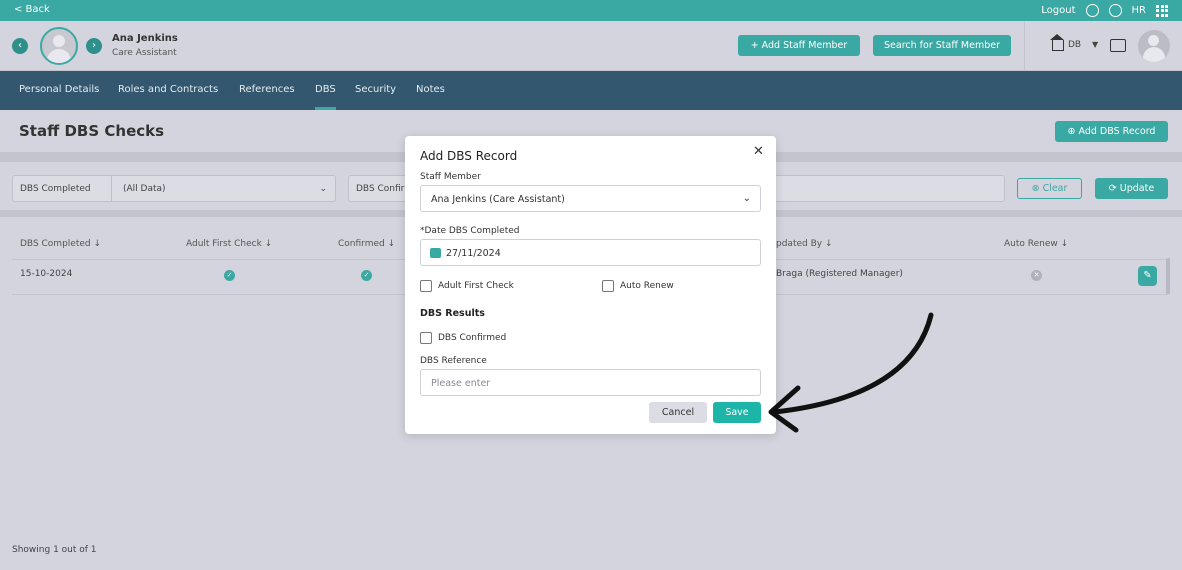  Describe the element at coordinates (853, 363) in the screenshot. I see `arrow-curve` at that location.